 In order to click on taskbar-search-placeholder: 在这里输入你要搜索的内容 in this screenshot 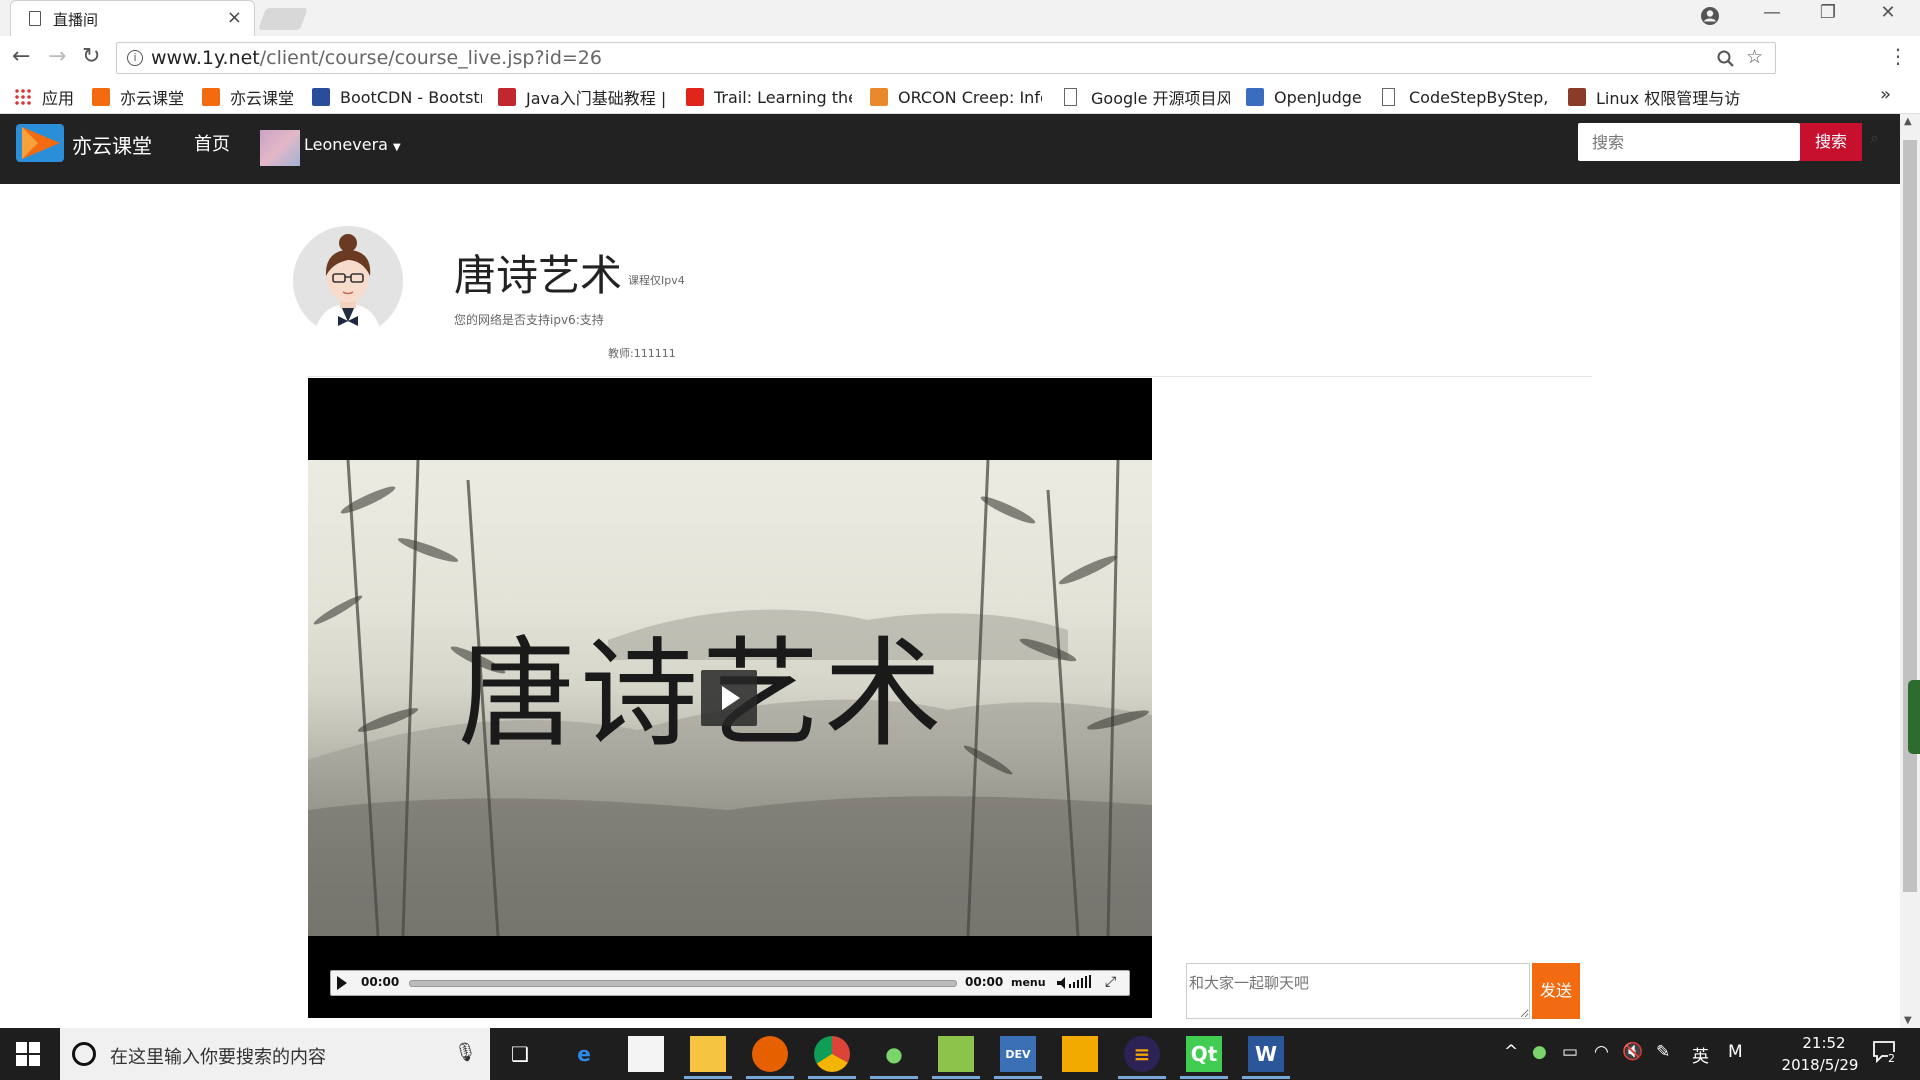, I will do `click(218, 1057)`.